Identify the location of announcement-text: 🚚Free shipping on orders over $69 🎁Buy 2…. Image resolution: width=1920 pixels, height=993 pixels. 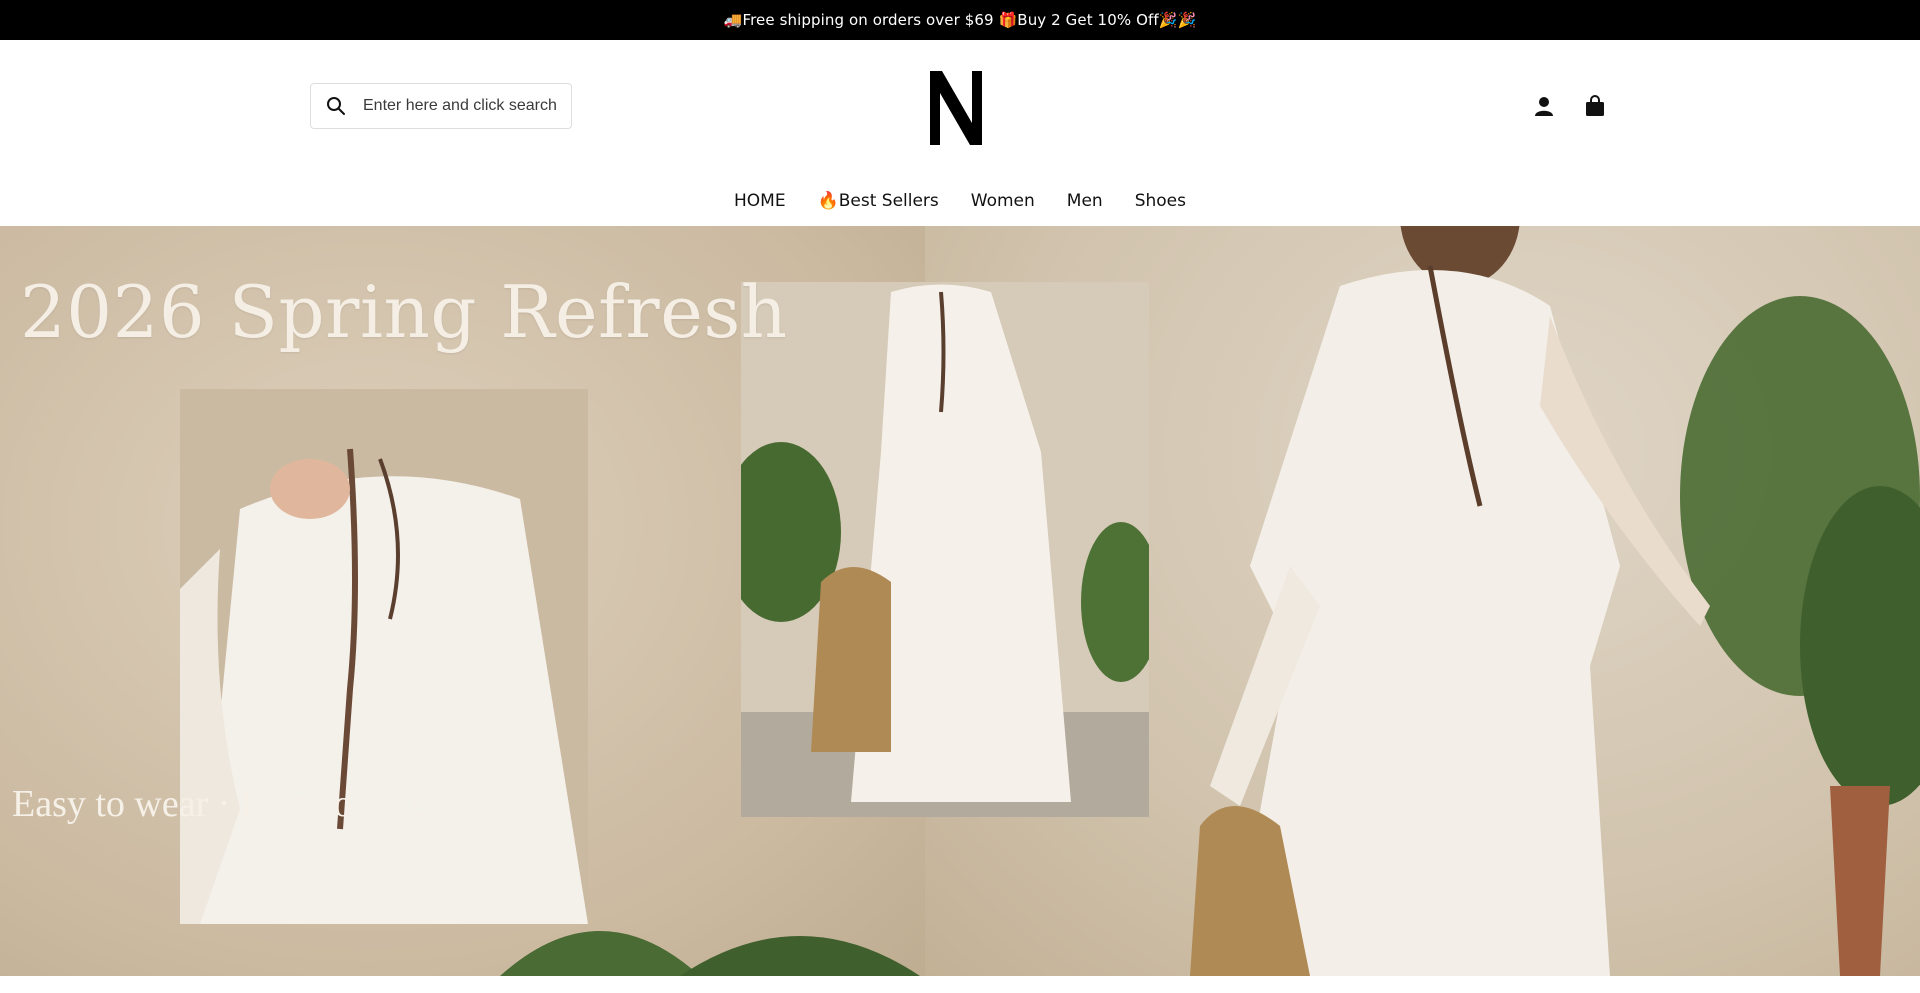
(960, 20).